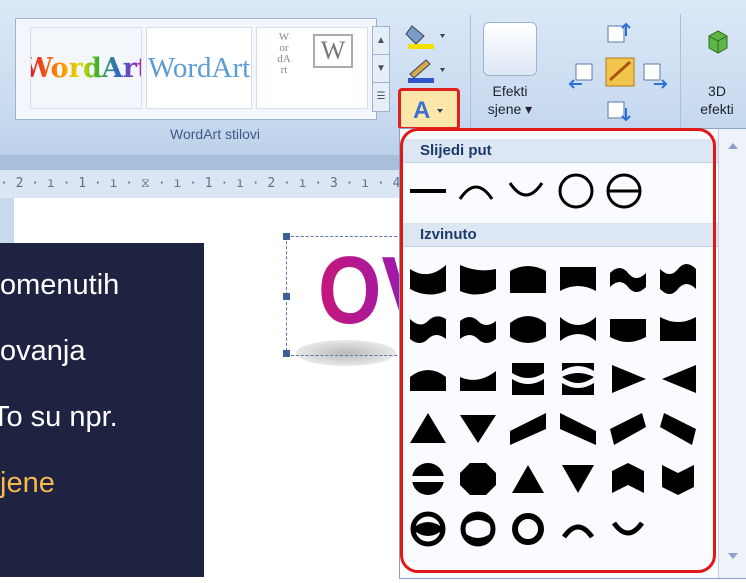  Describe the element at coordinates (510, 109) in the screenshot. I see `shadow-effects-label-2: sjene ▾` at that location.